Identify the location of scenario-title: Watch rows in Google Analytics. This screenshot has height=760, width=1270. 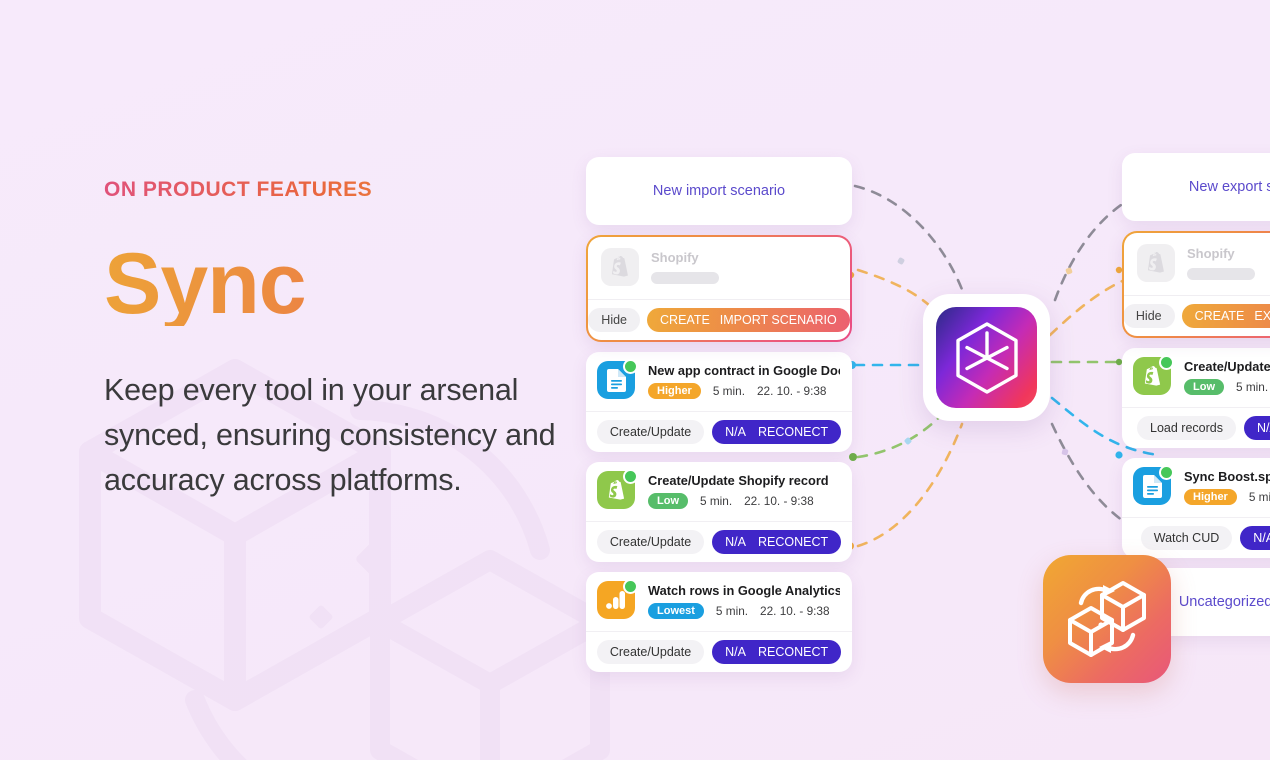
(744, 590).